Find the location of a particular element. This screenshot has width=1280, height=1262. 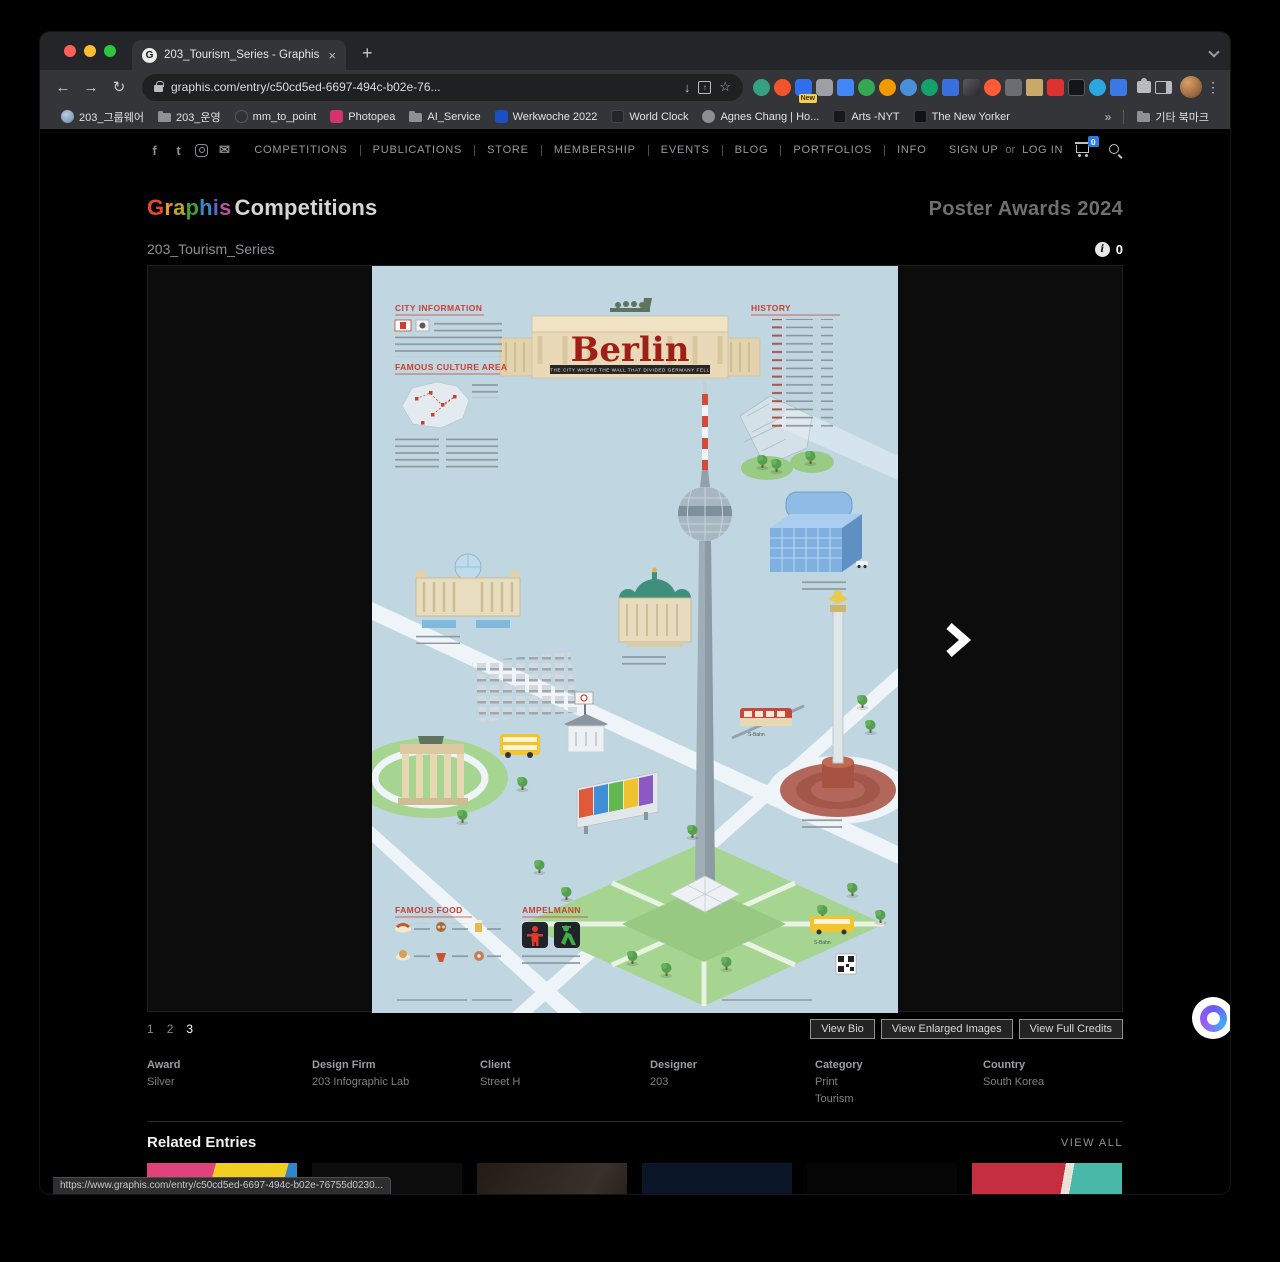

extension-icon-03: New is located at coordinates (806, 90).